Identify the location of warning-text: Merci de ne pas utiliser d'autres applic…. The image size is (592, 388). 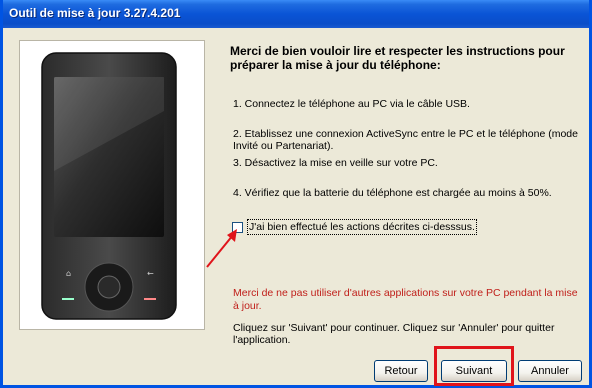
(405, 299).